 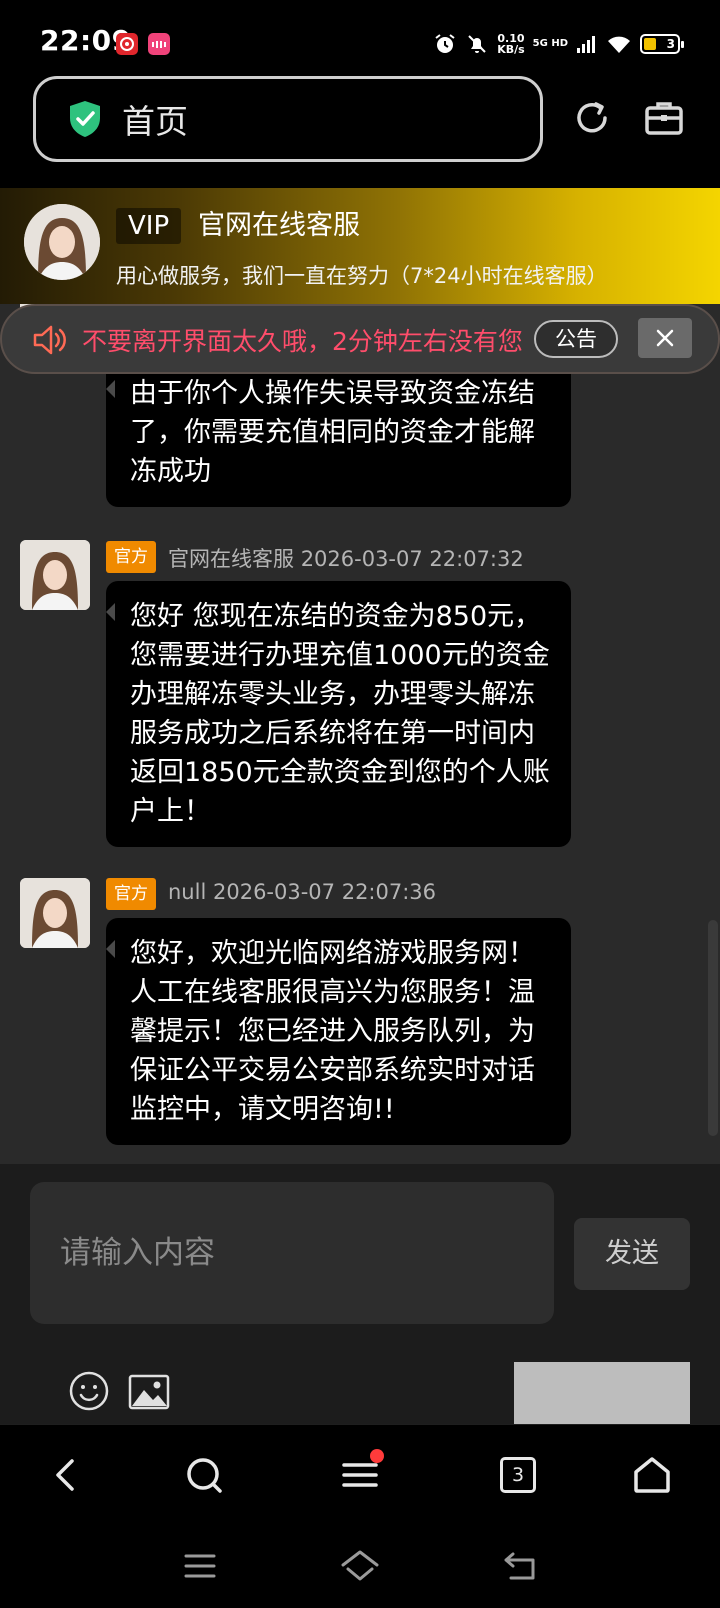 I want to click on toolbox-icon, so click(x=664, y=118).